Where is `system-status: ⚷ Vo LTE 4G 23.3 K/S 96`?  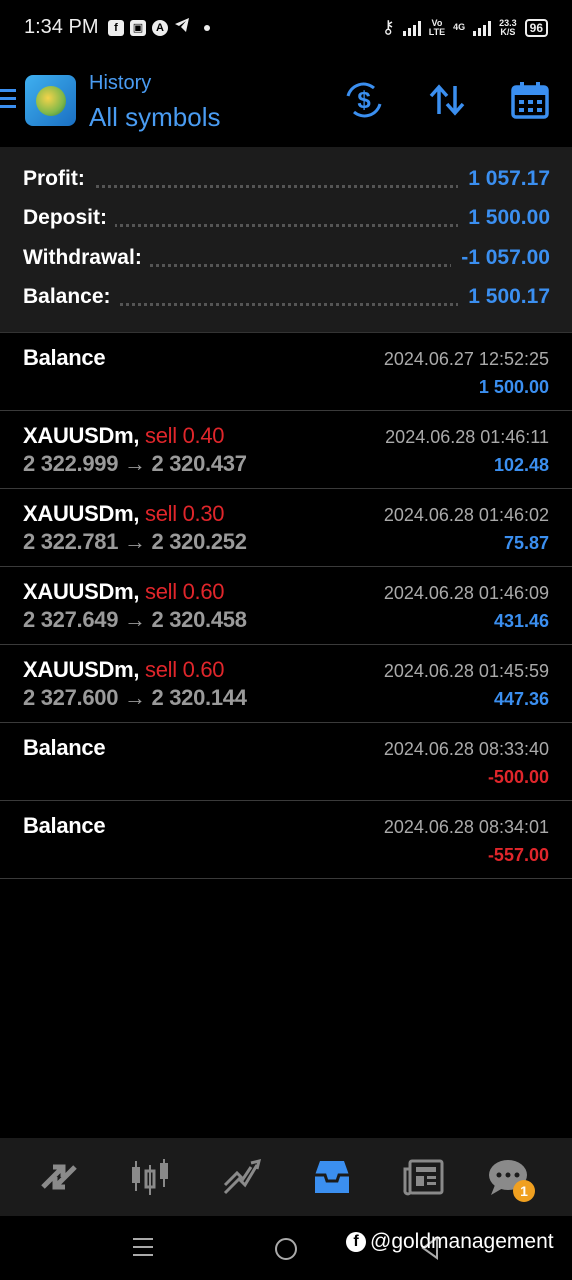
system-status: ⚷ Vo LTE 4G 23.3 K/S 96 is located at coordinates (465, 27).